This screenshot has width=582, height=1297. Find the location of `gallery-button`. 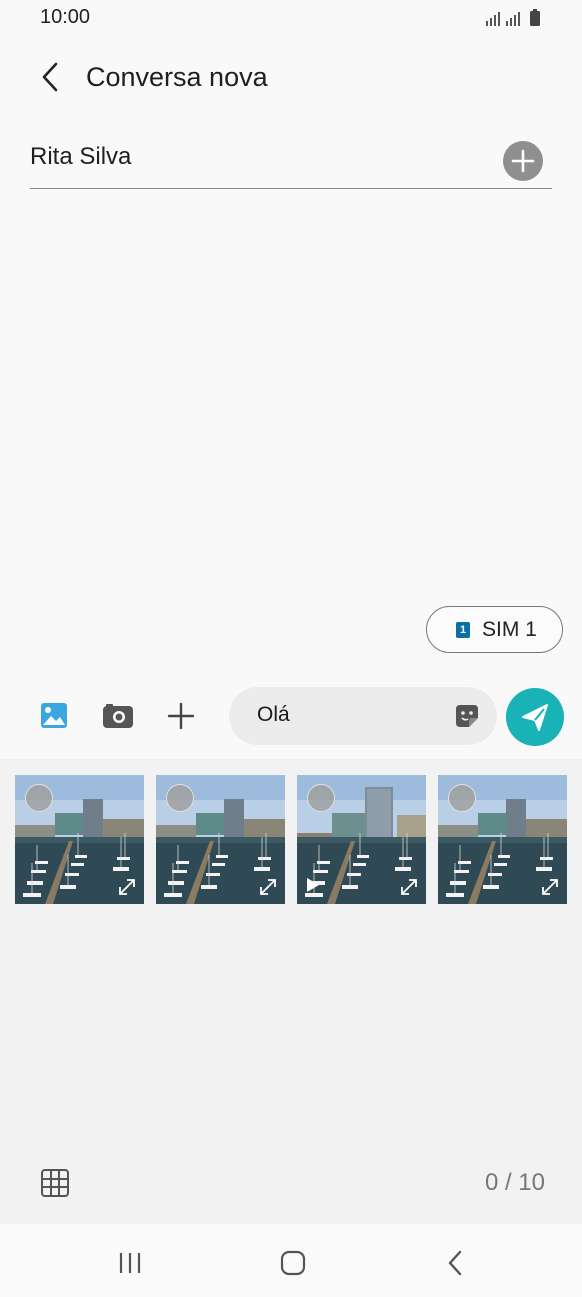

gallery-button is located at coordinates (54, 716).